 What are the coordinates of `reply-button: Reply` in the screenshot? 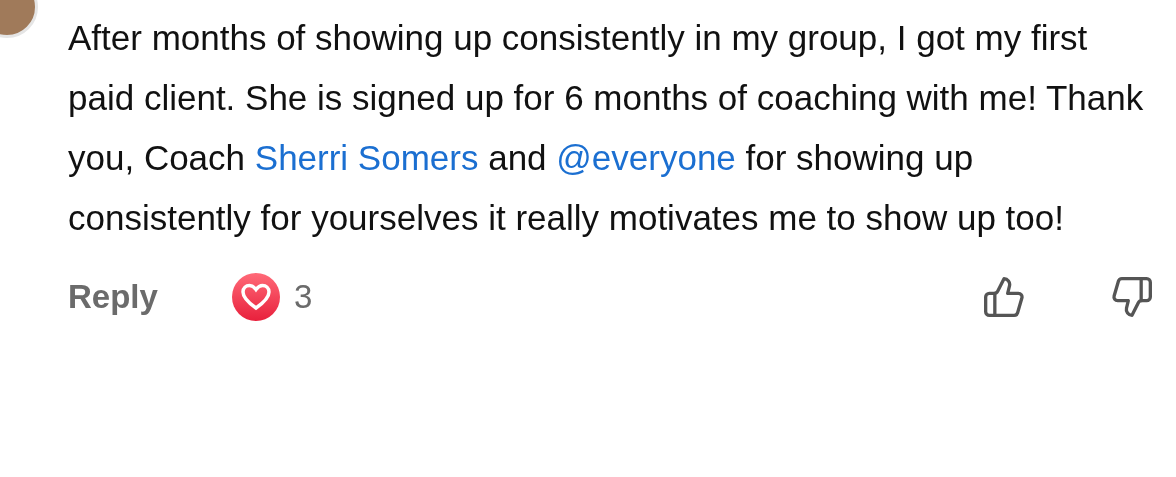 It's located at (113, 297).